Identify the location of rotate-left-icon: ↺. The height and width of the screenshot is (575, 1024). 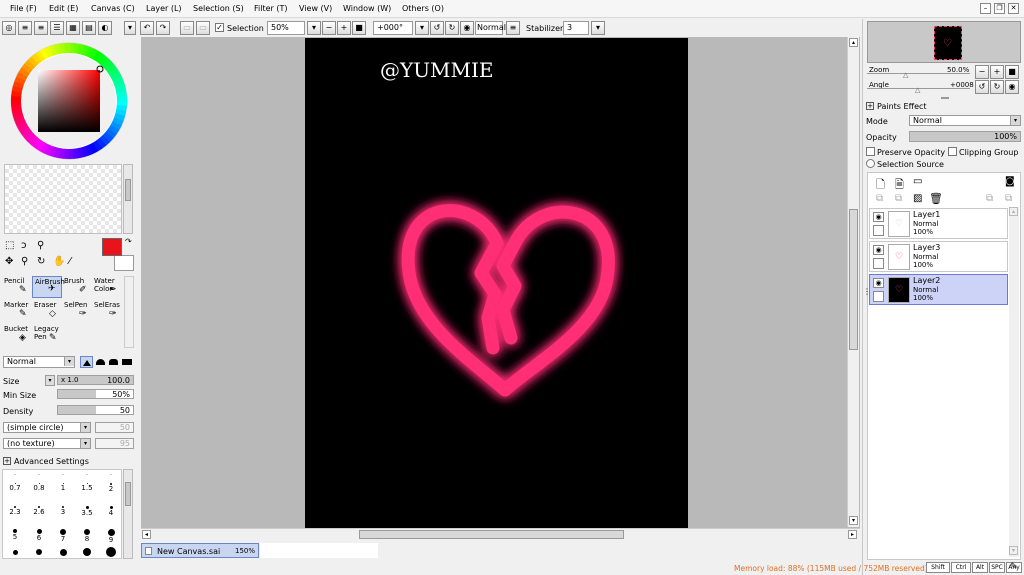
(437, 28).